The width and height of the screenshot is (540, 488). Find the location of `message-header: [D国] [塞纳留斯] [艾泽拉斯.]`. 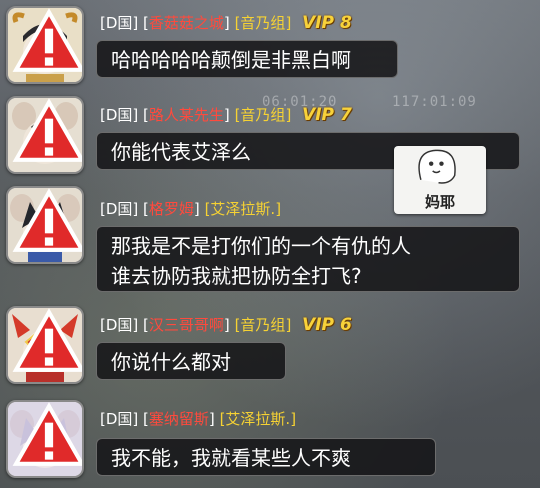

message-header: [D国] [塞纳留斯] [艾泽拉斯.] is located at coordinates (198, 419).